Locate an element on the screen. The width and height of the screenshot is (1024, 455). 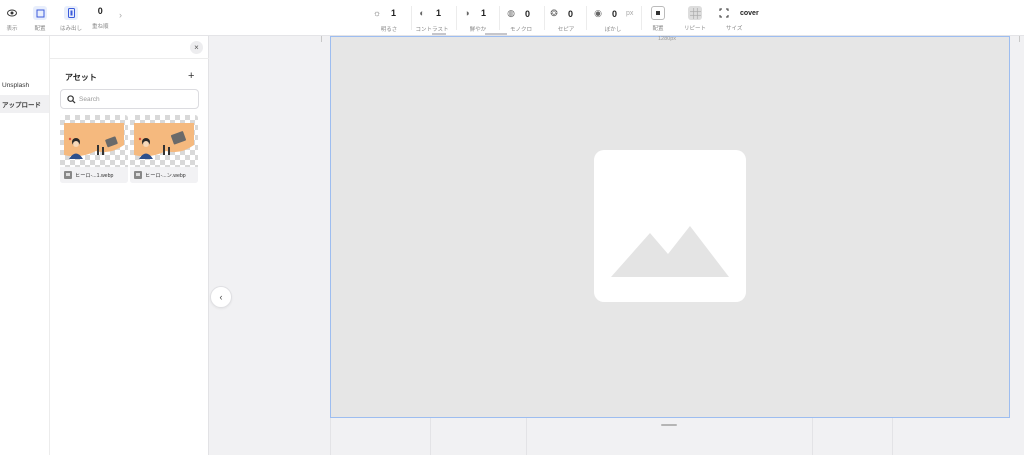
align-icon is located at coordinates (40, 13).